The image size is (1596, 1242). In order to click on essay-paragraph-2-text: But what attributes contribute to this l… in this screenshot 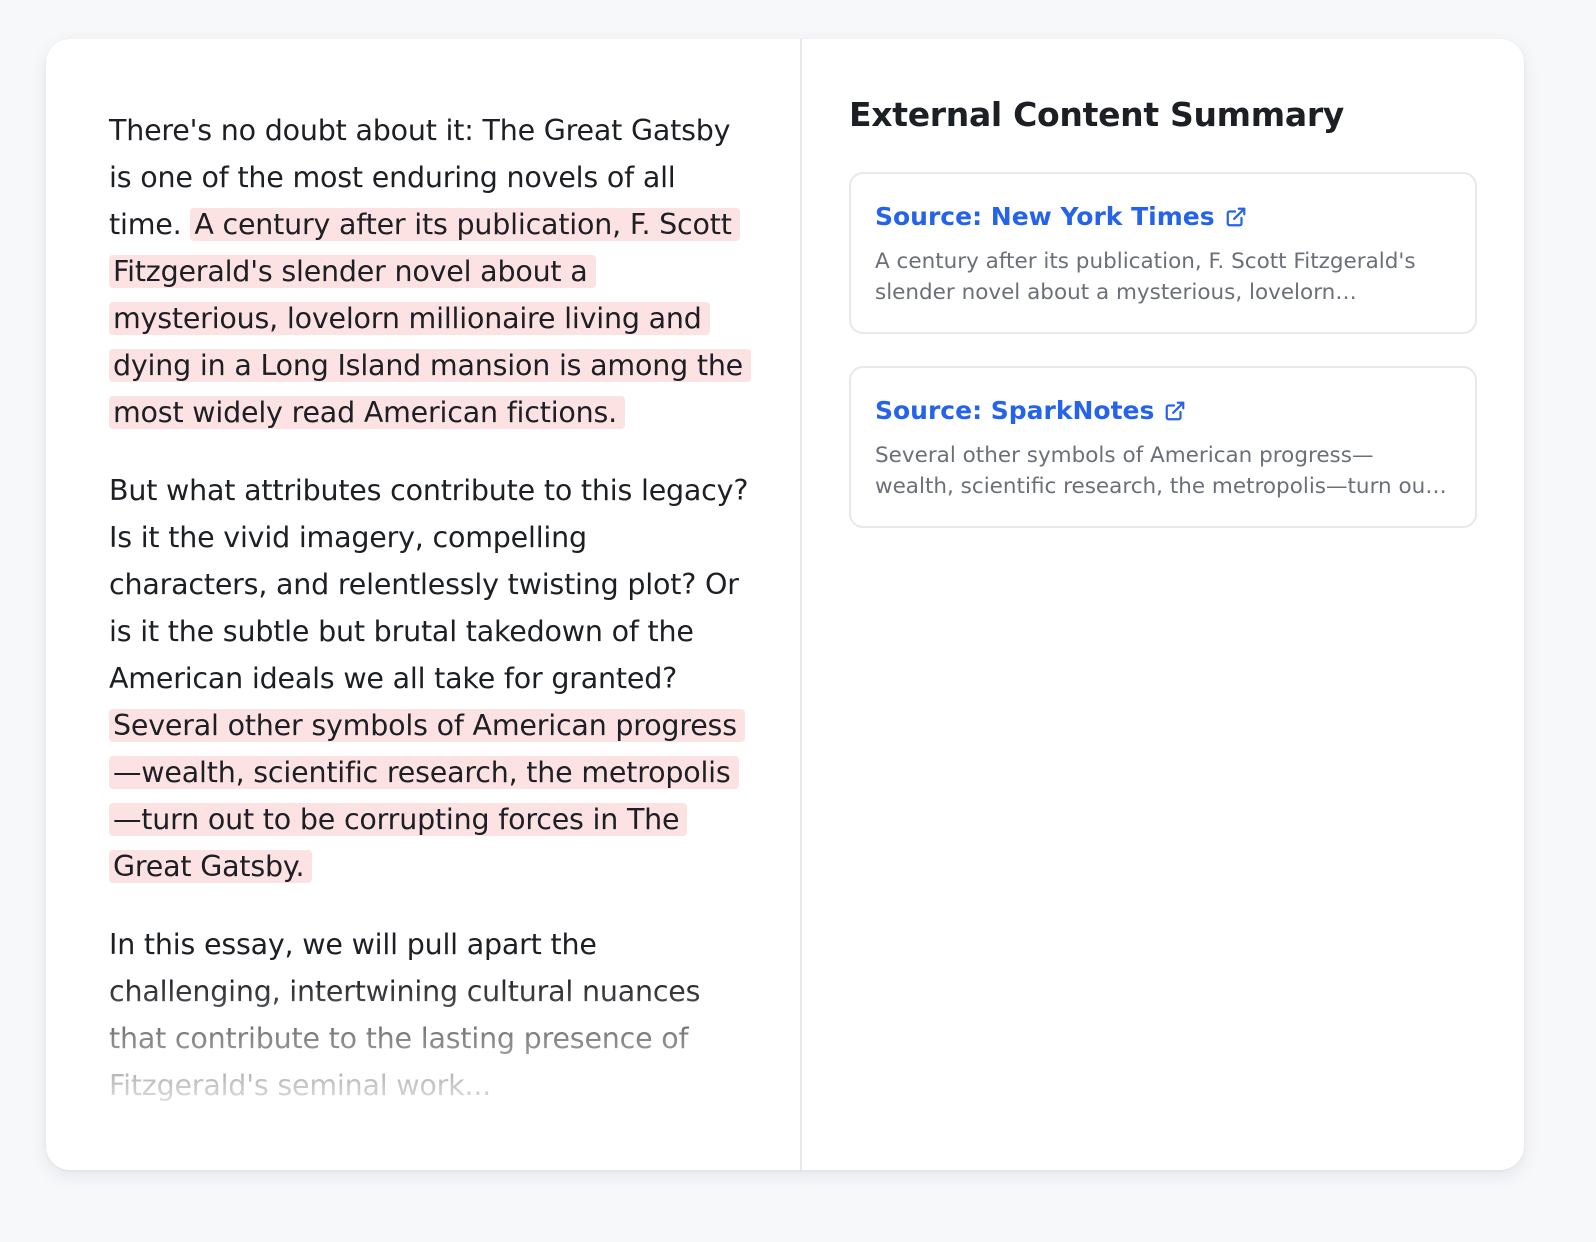, I will do `click(429, 584)`.